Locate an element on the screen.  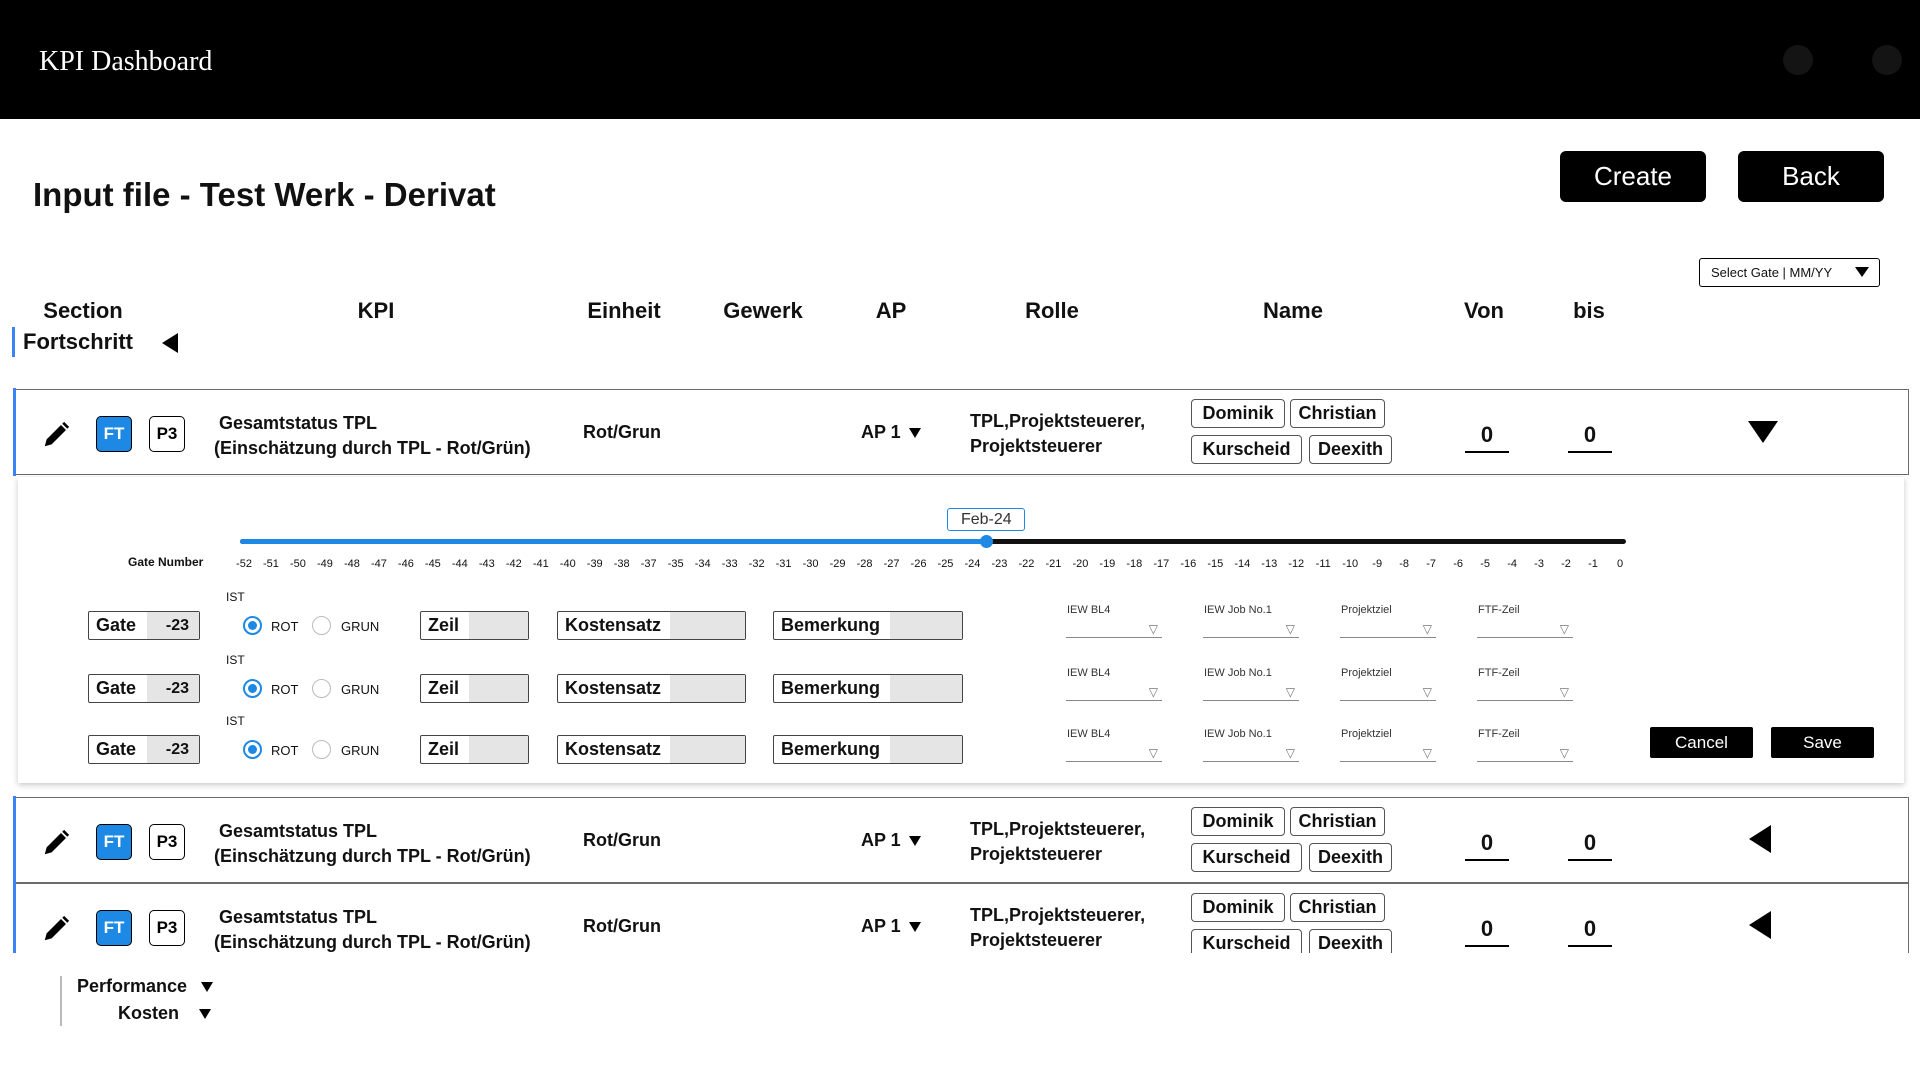
kpi-title: Gesamtstatus TPL is located at coordinates (298, 831).